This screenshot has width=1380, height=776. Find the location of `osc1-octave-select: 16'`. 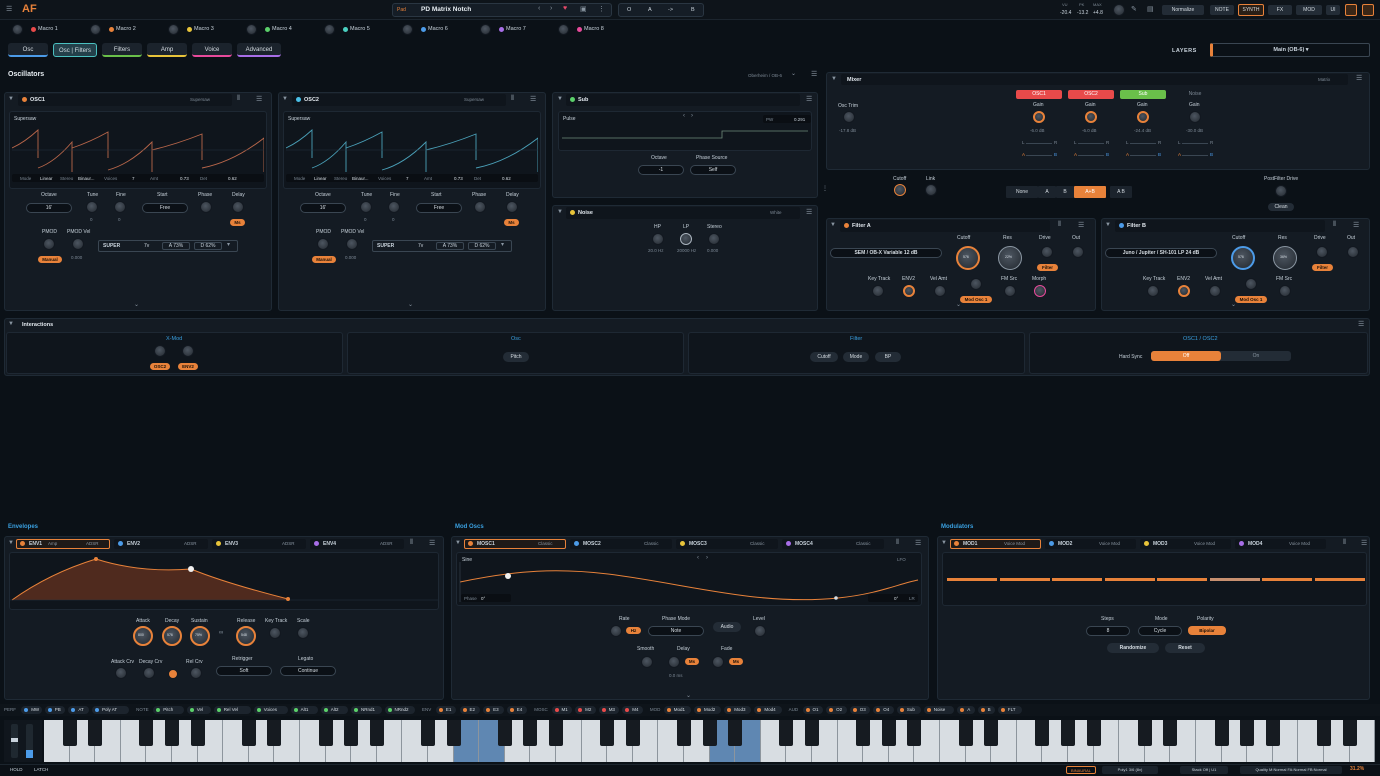

osc1-octave-select: 16' is located at coordinates (49, 208).